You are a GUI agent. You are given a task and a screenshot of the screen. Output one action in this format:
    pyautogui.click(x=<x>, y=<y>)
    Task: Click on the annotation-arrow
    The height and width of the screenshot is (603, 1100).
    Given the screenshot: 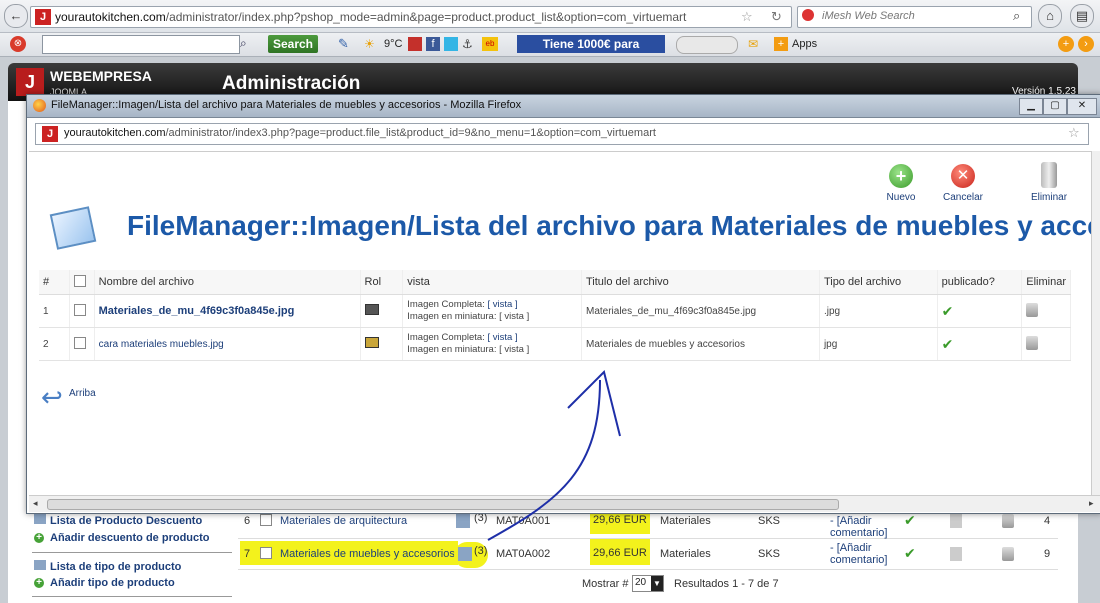 What is the action you would take?
    pyautogui.click(x=554, y=455)
    